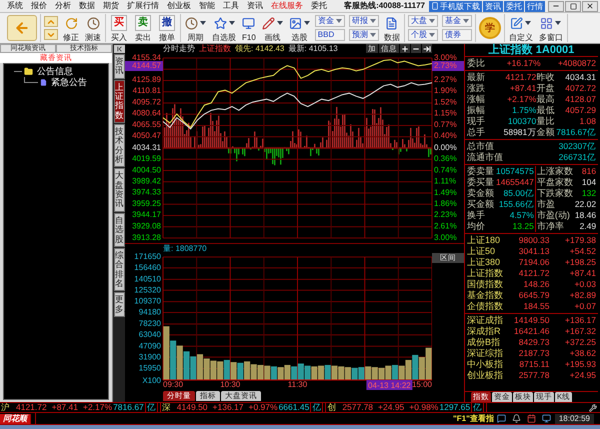  I want to click on side-tab: 技术分析, so click(119, 146).